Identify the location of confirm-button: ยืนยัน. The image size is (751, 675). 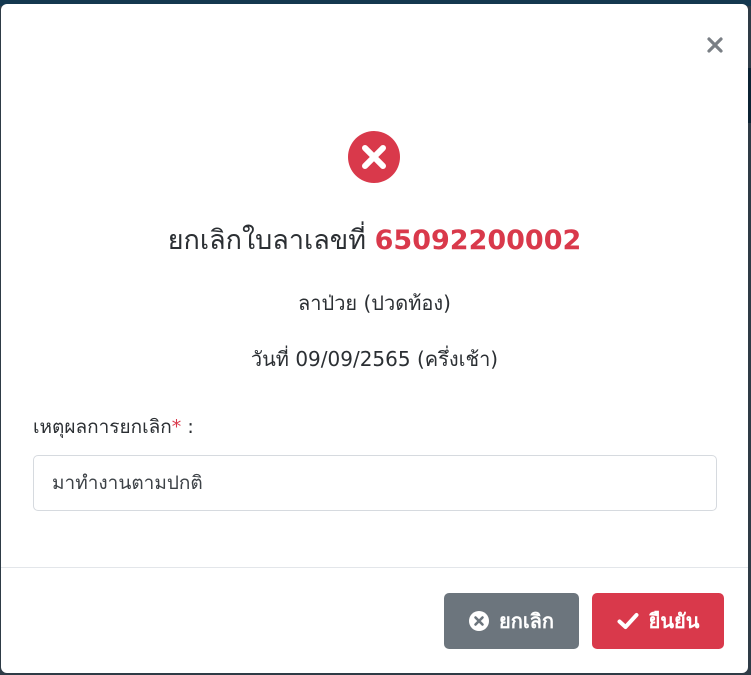
(658, 621).